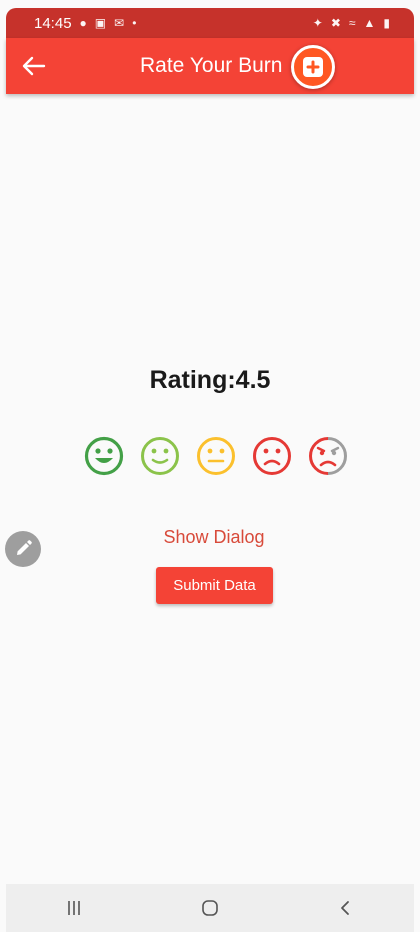 Image resolution: width=420 pixels, height=932 pixels. I want to click on status-time: 14:45, so click(53, 23).